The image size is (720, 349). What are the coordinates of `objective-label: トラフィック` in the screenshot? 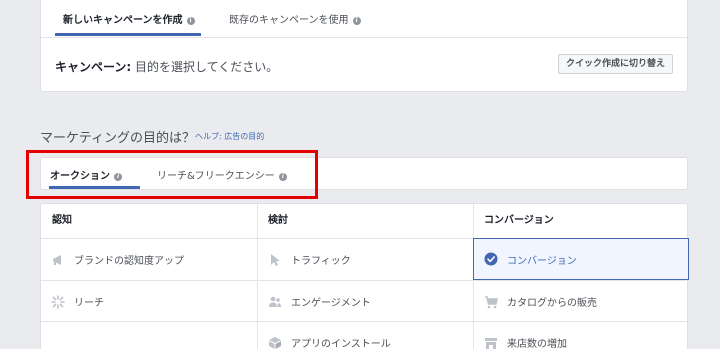 It's located at (321, 261).